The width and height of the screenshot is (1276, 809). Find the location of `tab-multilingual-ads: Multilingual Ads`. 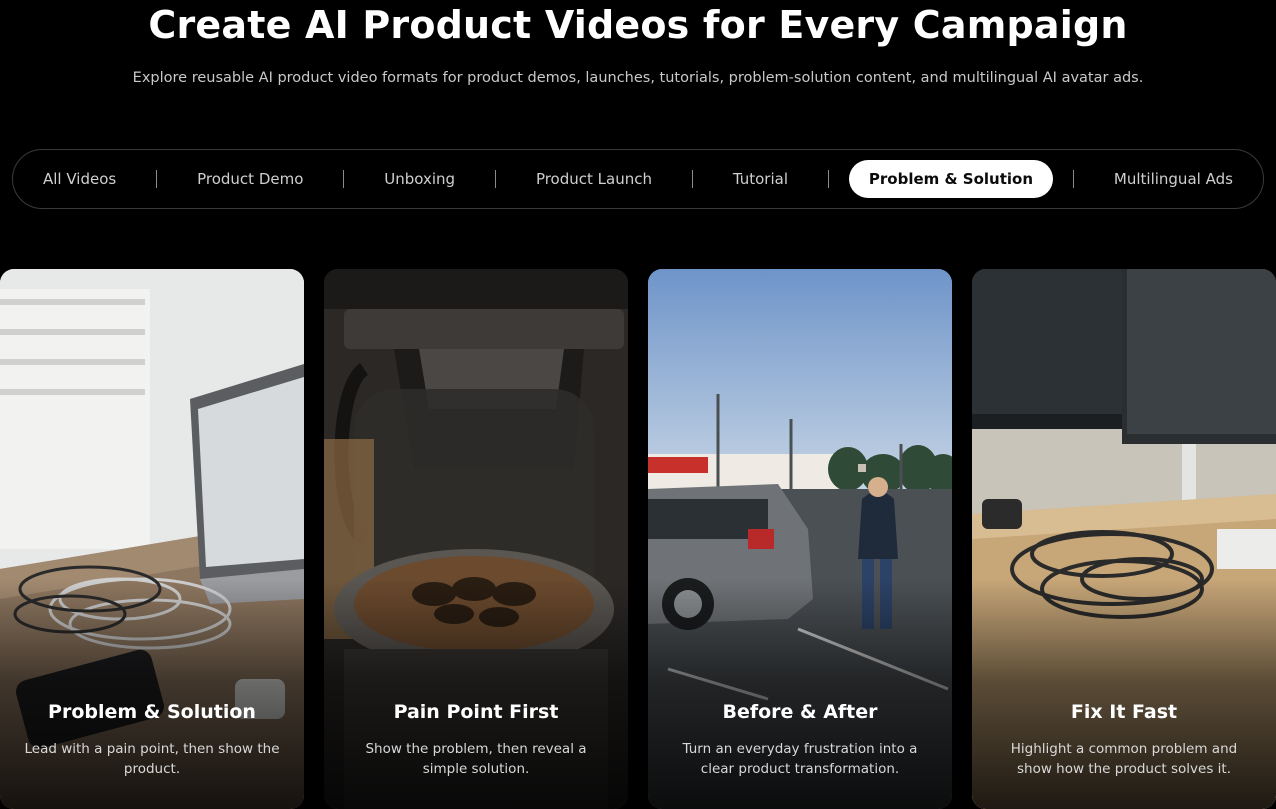

tab-multilingual-ads: Multilingual Ads is located at coordinates (1173, 179).